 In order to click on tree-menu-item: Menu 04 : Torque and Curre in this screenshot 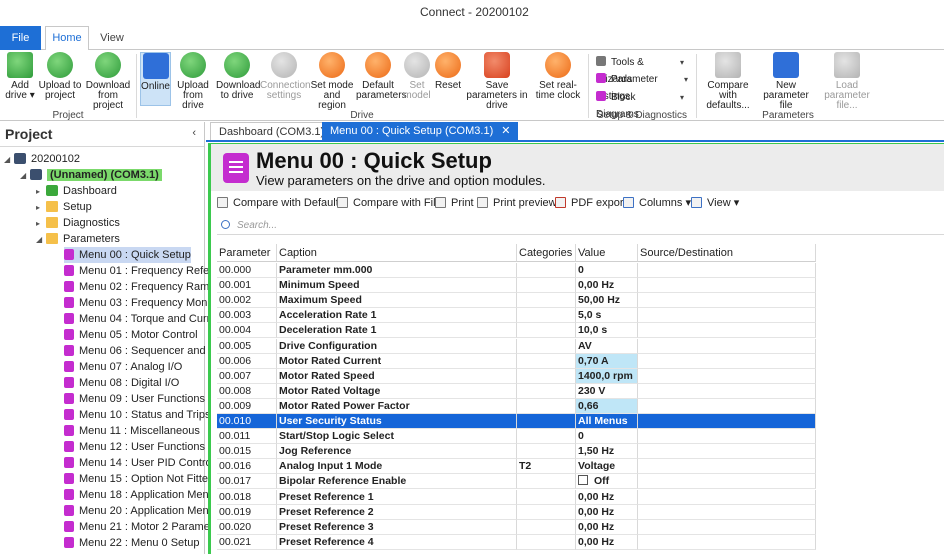, I will do `click(140, 319)`.